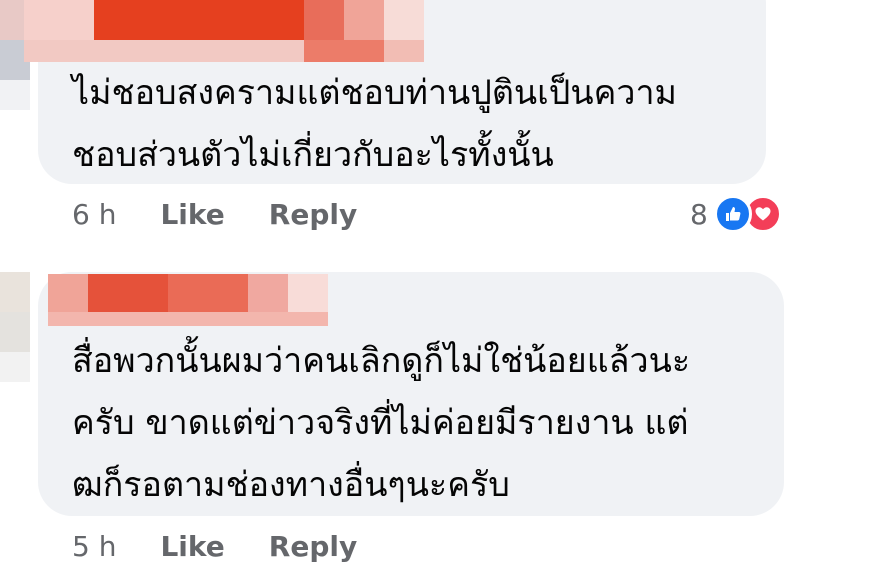 Image resolution: width=869 pixels, height=582 pixels. Describe the element at coordinates (374, 93) in the screenshot. I see `comment-text-line: ไม่ชอบสงครามแต่ชอบท่านปูตินเป็นความ` at that location.